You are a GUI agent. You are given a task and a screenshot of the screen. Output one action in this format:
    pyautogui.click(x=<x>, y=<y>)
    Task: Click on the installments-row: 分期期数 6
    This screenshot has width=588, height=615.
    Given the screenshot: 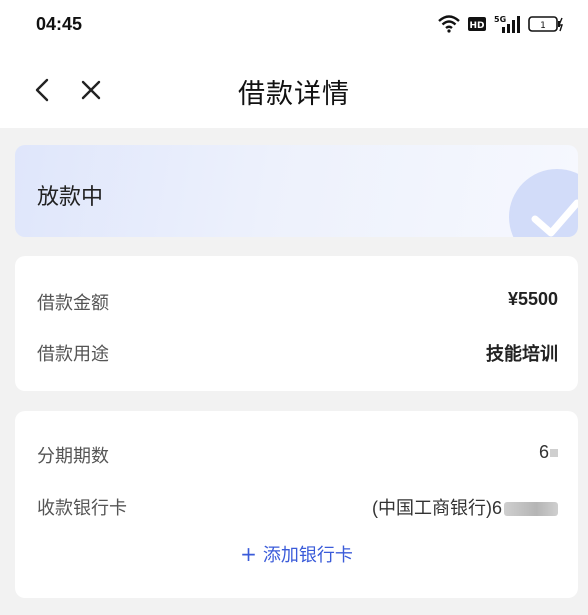 What is the action you would take?
    pyautogui.click(x=296, y=457)
    